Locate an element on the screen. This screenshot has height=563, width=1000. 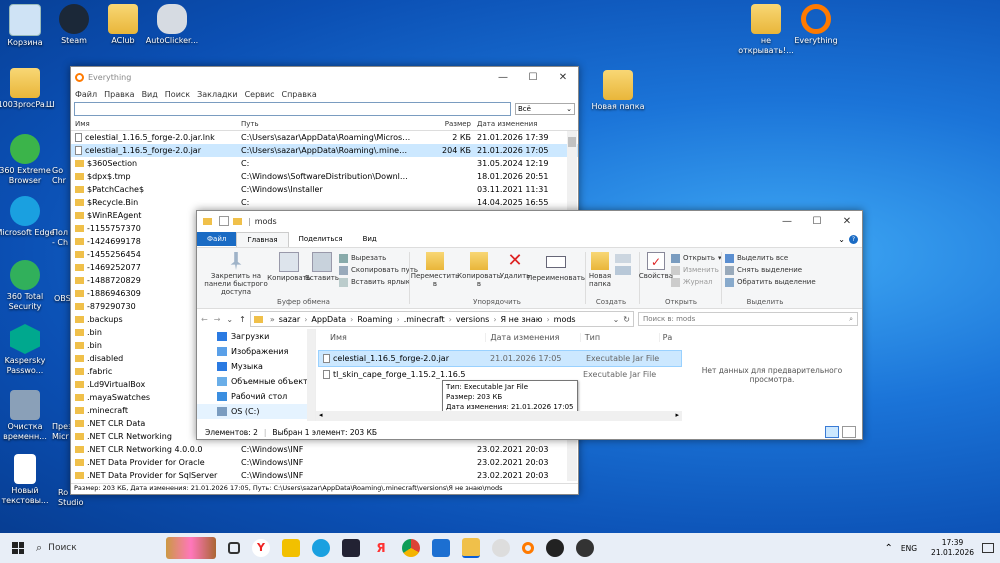
up-arrow-icon: ↑ is located at coordinates (242, 319).